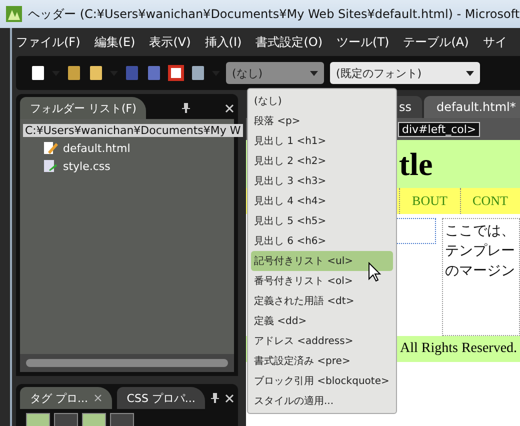  I want to click on menu-option: 見出し 3 <h3>, so click(322, 181).